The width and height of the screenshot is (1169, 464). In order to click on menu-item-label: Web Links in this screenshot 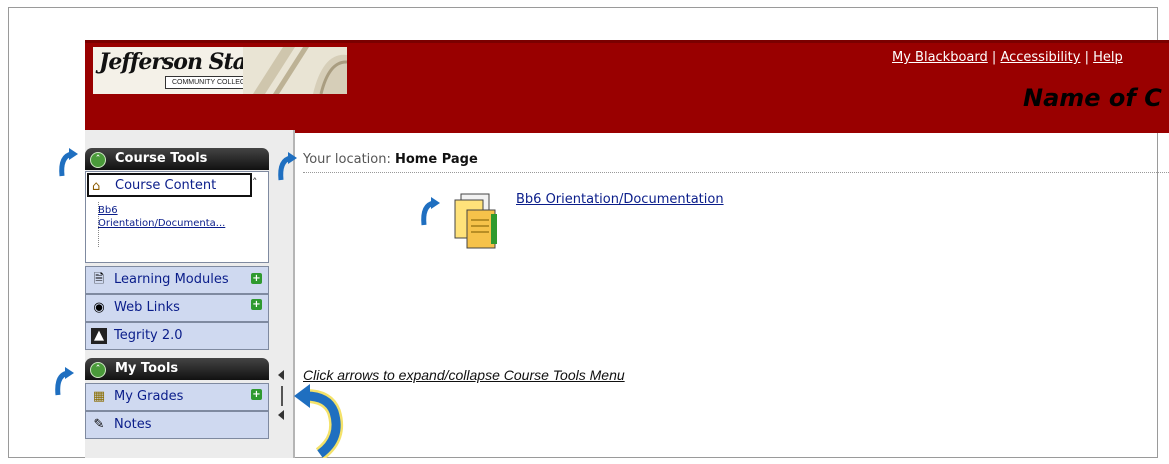, I will do `click(147, 307)`.